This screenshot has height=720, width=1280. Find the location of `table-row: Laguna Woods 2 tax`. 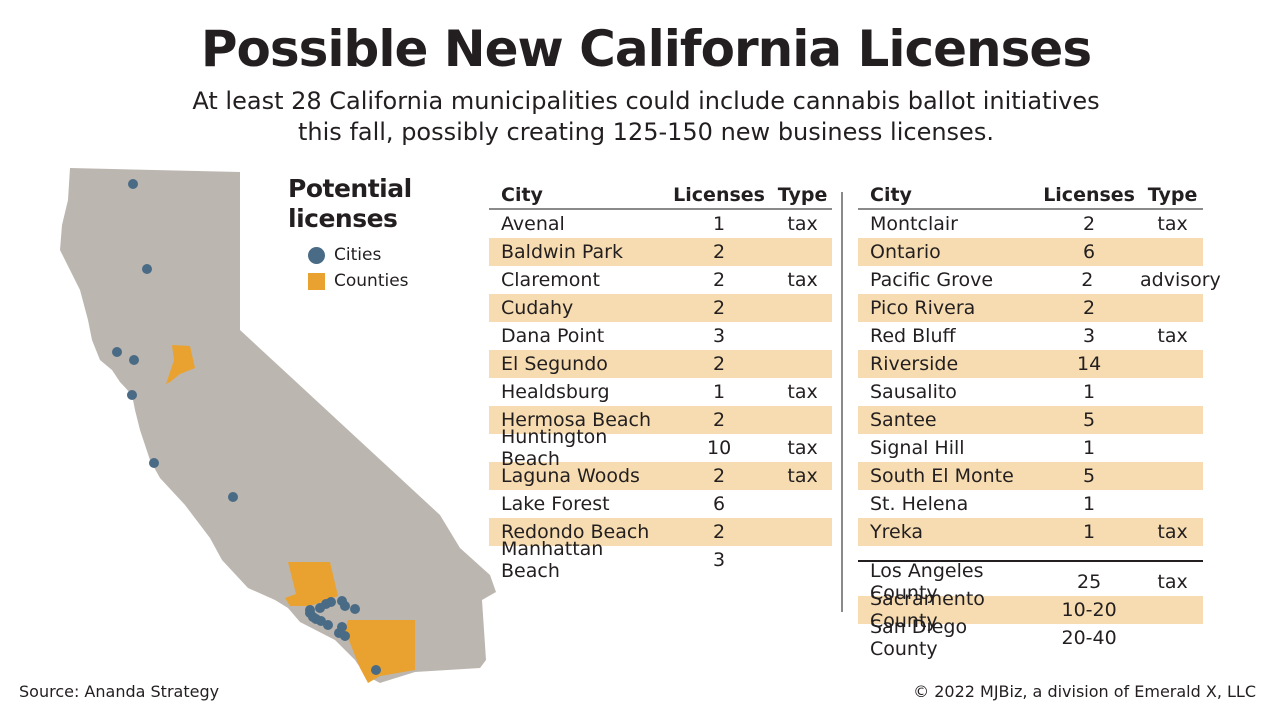

table-row: Laguna Woods 2 tax is located at coordinates (660, 476).